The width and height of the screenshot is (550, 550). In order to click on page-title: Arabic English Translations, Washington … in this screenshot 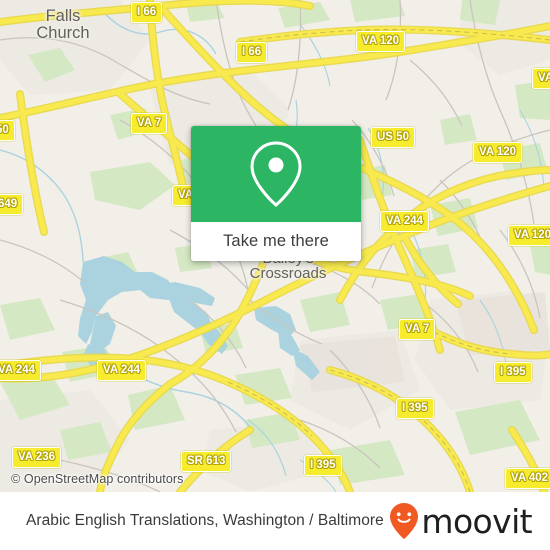, I will do `click(205, 520)`.